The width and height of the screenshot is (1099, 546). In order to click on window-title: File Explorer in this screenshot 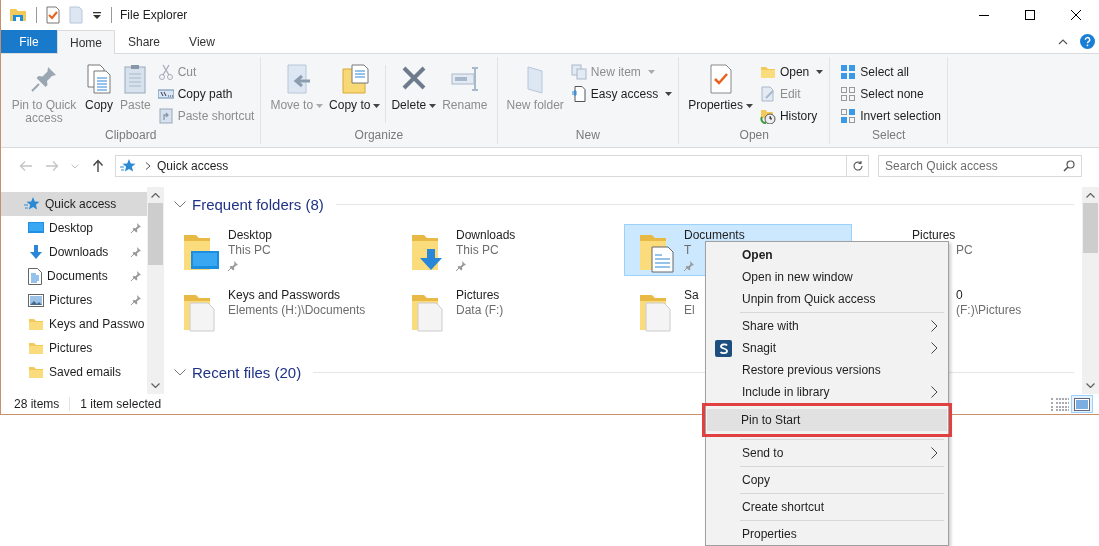, I will do `click(154, 15)`.